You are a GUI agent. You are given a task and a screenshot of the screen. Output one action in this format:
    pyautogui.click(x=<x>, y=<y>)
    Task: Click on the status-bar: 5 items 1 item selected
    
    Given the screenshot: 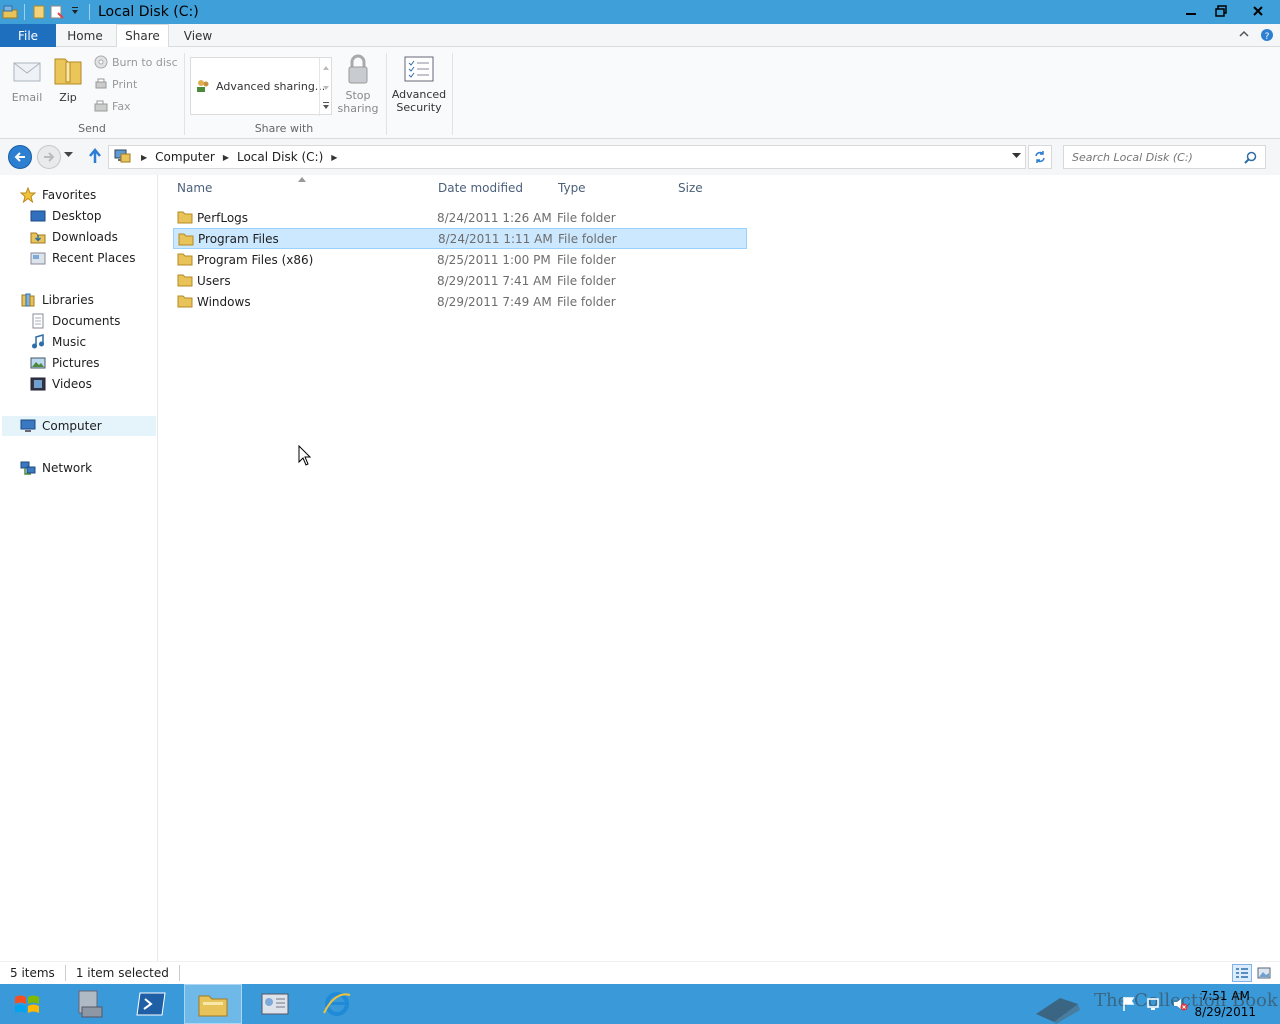 What is the action you would take?
    pyautogui.click(x=640, y=972)
    